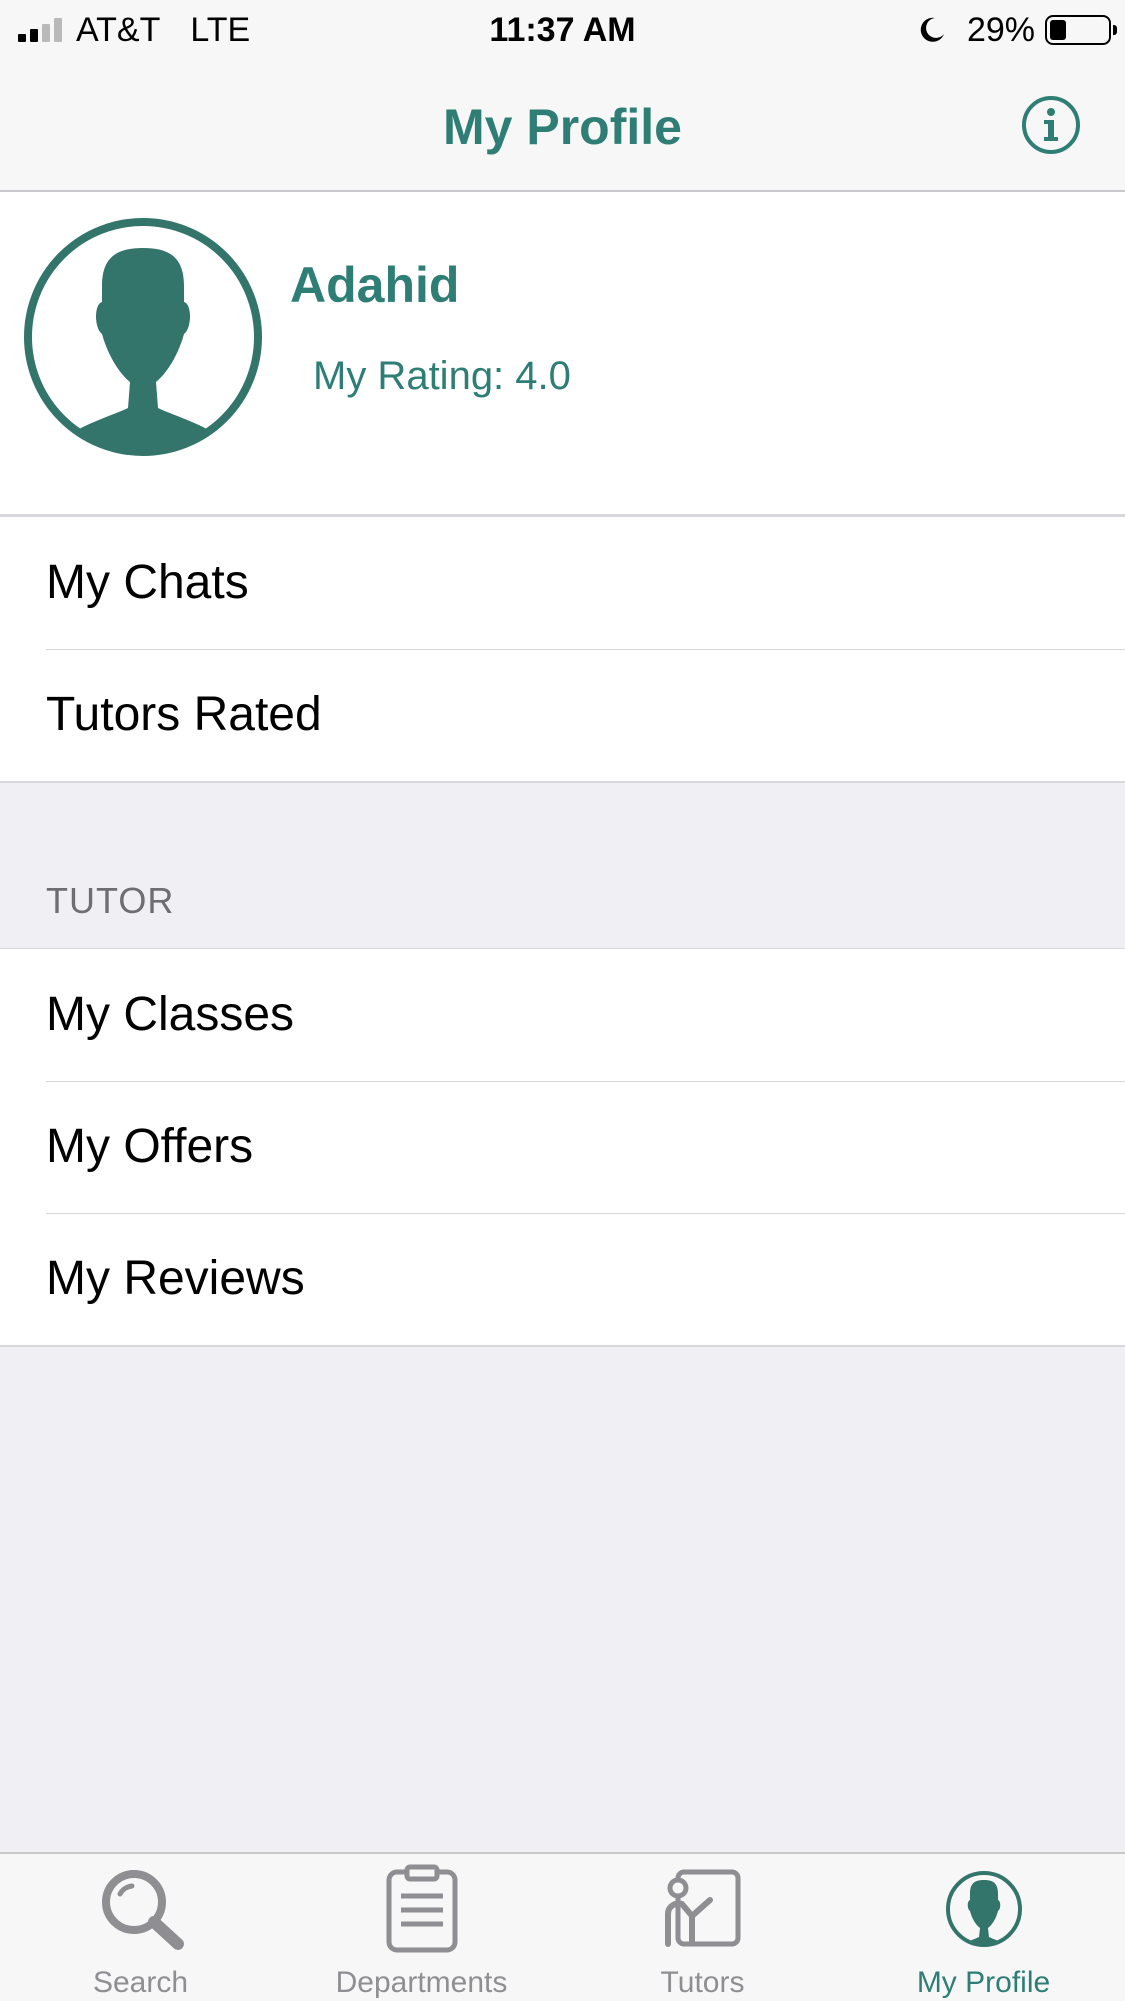 This screenshot has height=2001, width=1125. Describe the element at coordinates (932, 29) in the screenshot. I see `moon-icon` at that location.